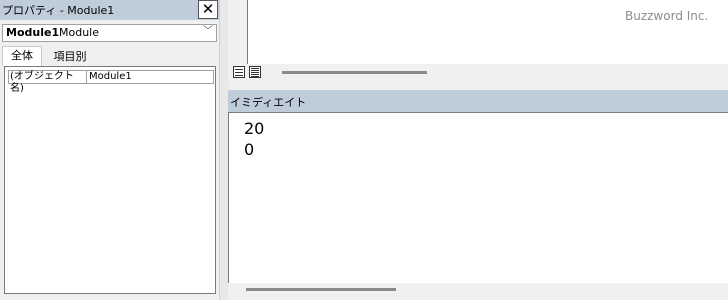 The width and height of the screenshot is (728, 300). I want to click on property-value: Module1, so click(110, 77).